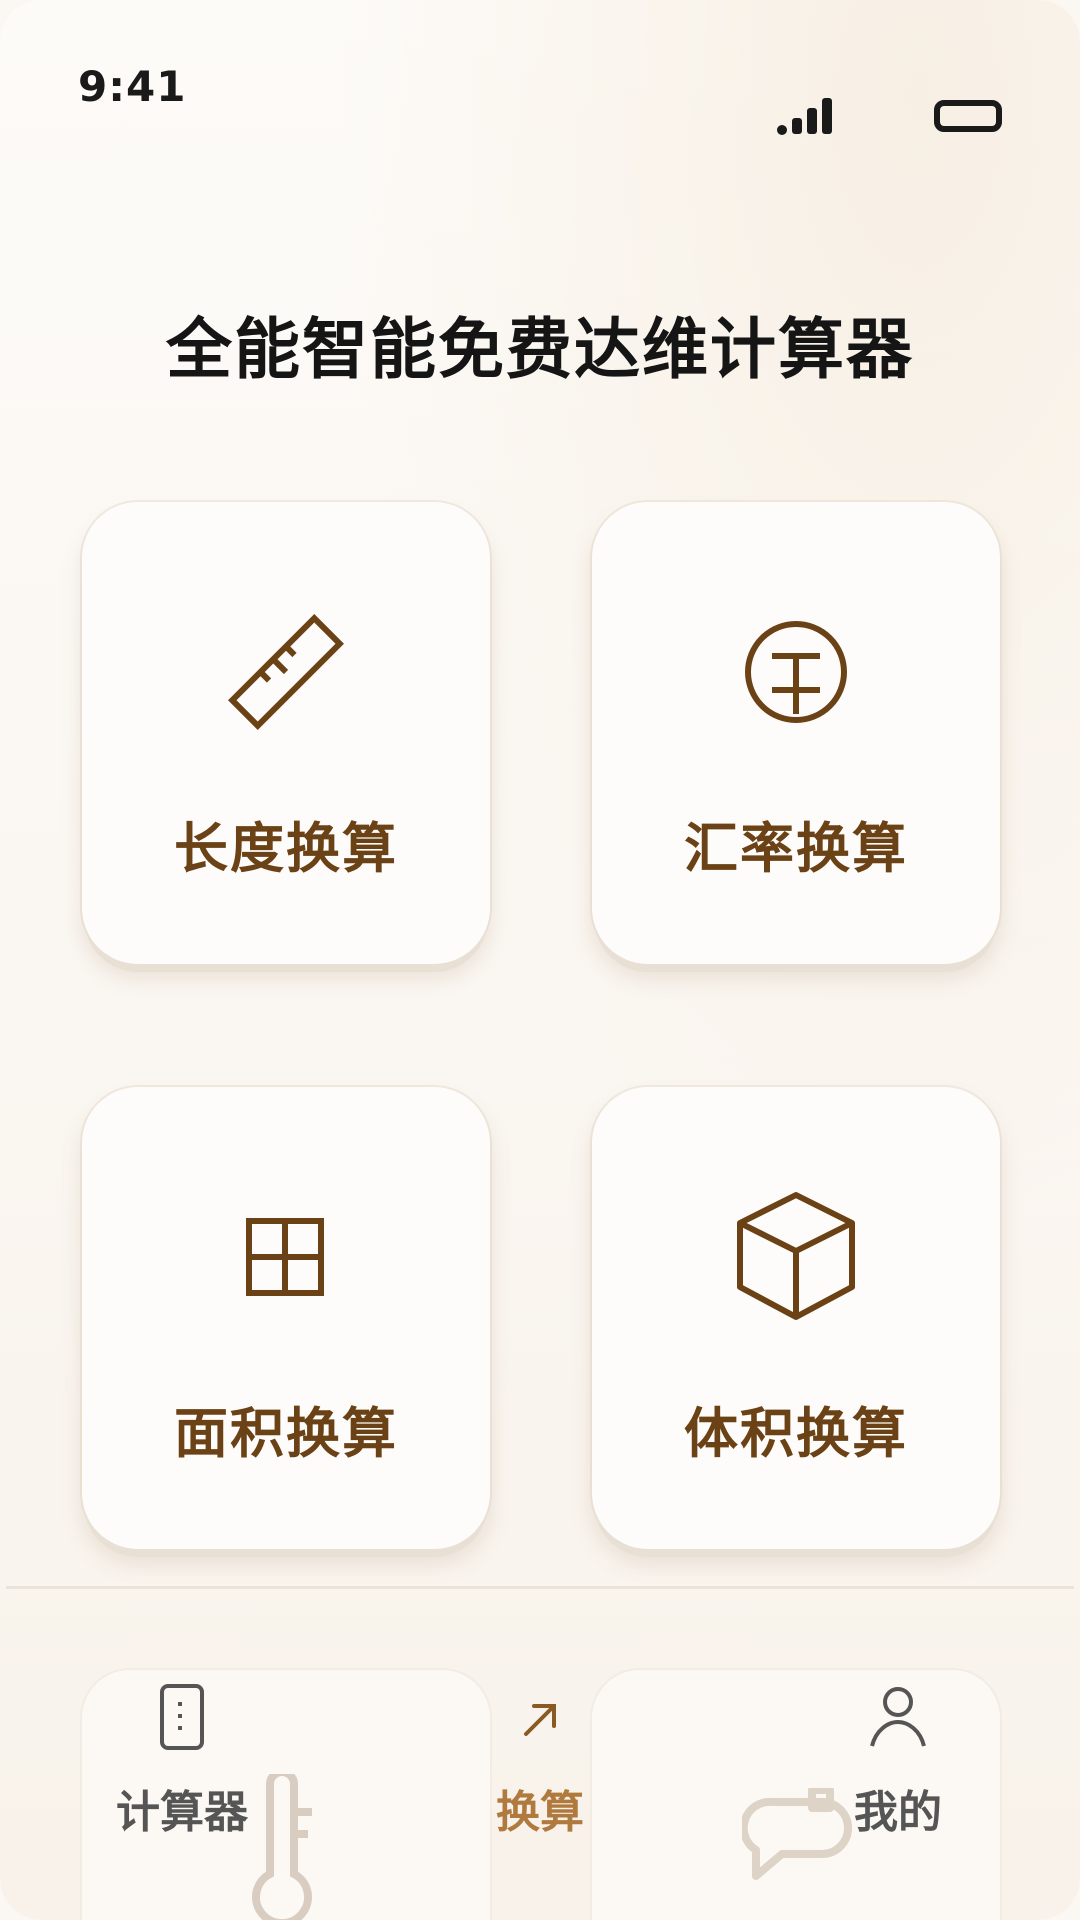  What do you see at coordinates (182, 1720) in the screenshot?
I see `calculator-icon` at bounding box center [182, 1720].